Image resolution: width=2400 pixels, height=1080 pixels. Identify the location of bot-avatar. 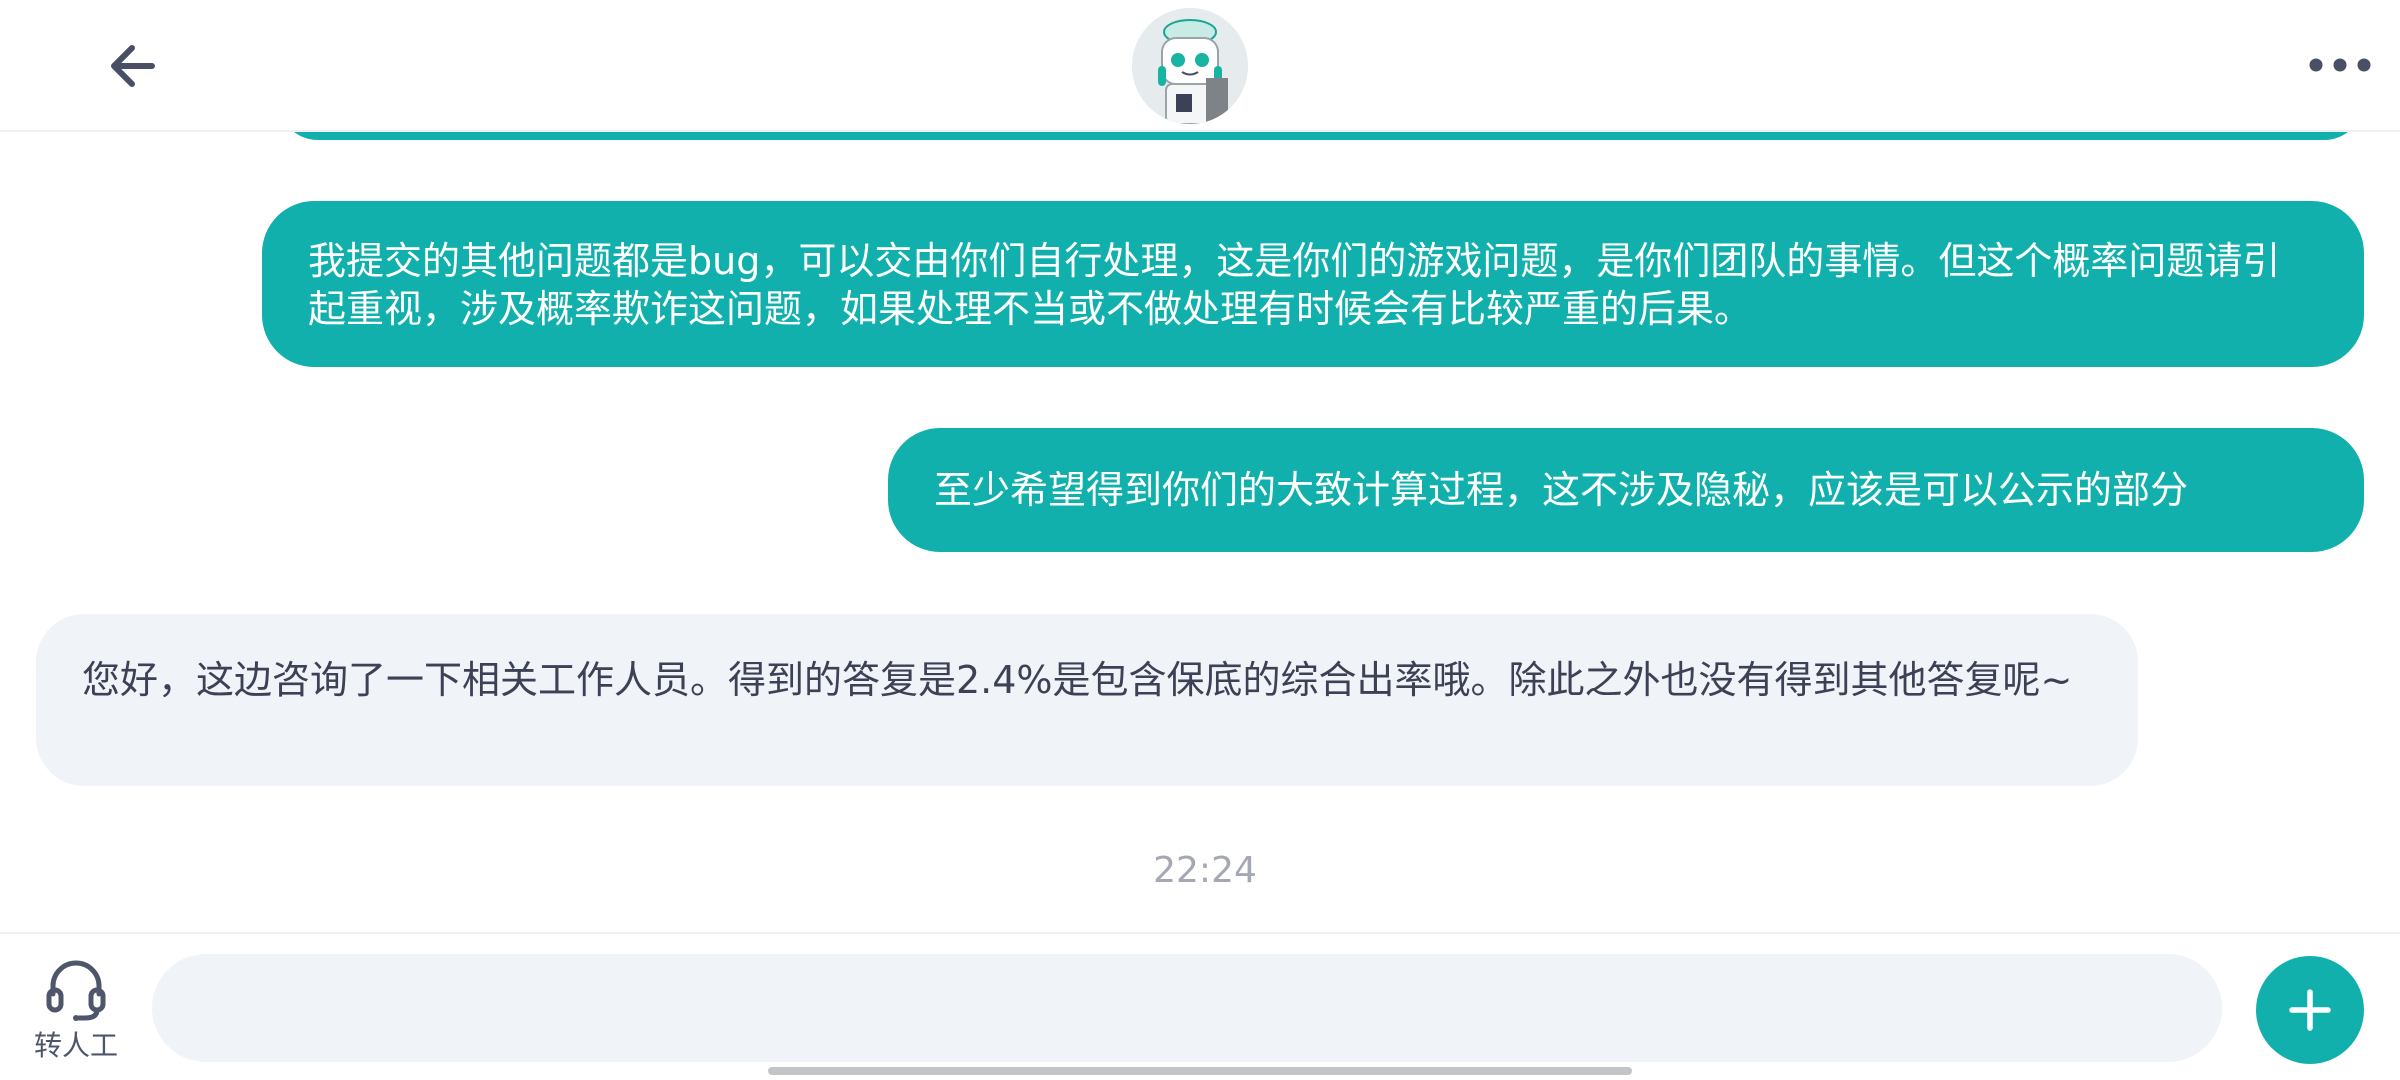
(1190, 66).